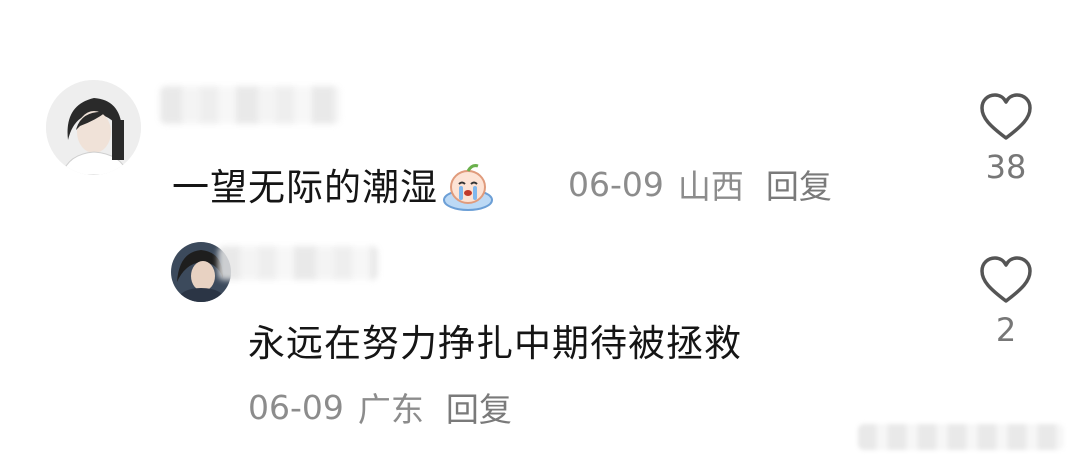 The image size is (1080, 460). I want to click on like-button: 2, so click(1006, 302).